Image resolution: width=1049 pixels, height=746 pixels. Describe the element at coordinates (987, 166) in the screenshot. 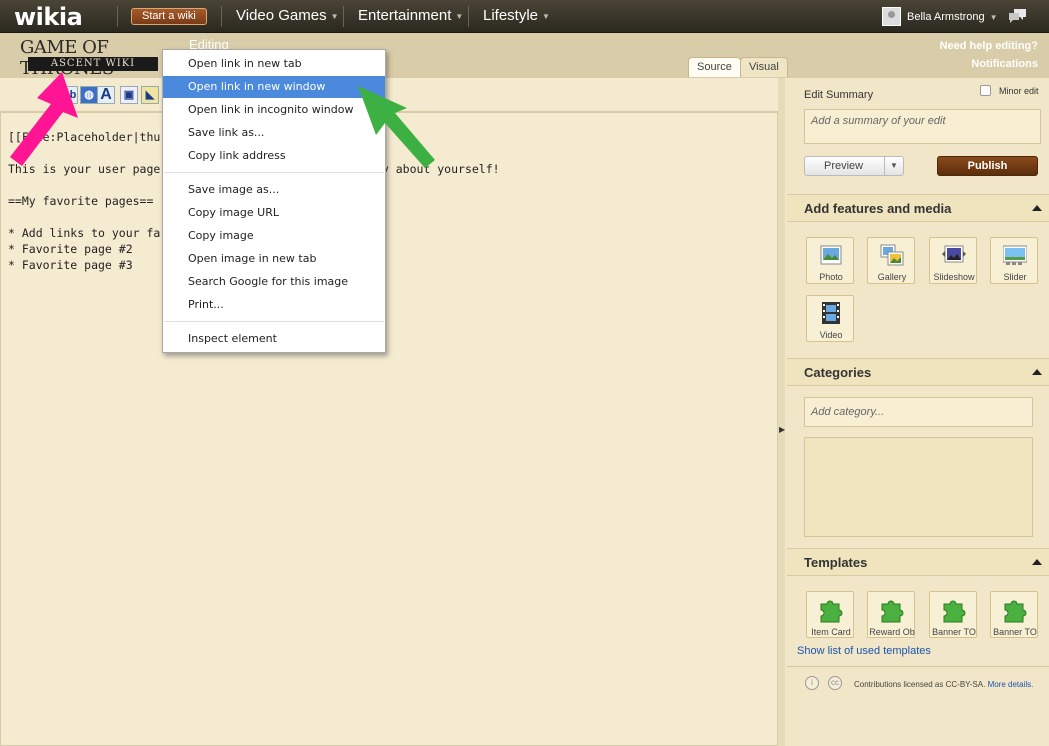

I see `publish-button: Publish` at that location.